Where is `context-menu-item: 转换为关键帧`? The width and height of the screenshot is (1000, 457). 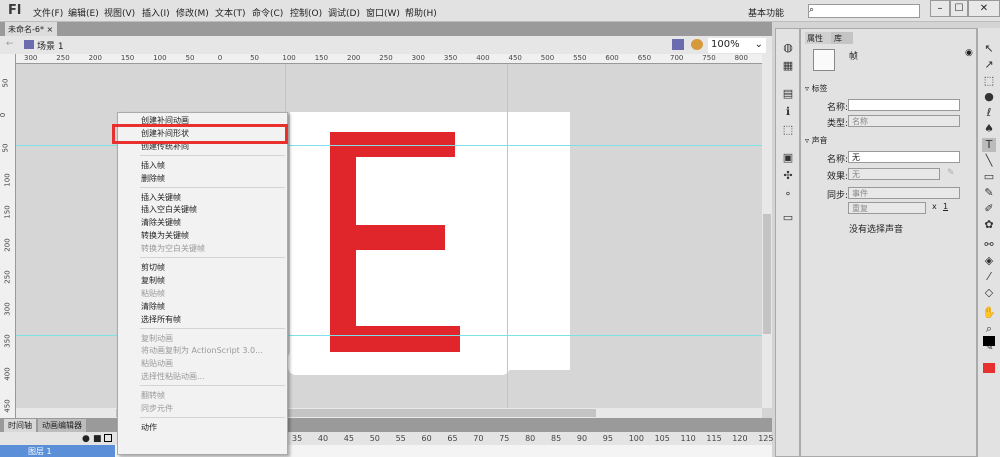 context-menu-item: 转换为关键帧 is located at coordinates (165, 235).